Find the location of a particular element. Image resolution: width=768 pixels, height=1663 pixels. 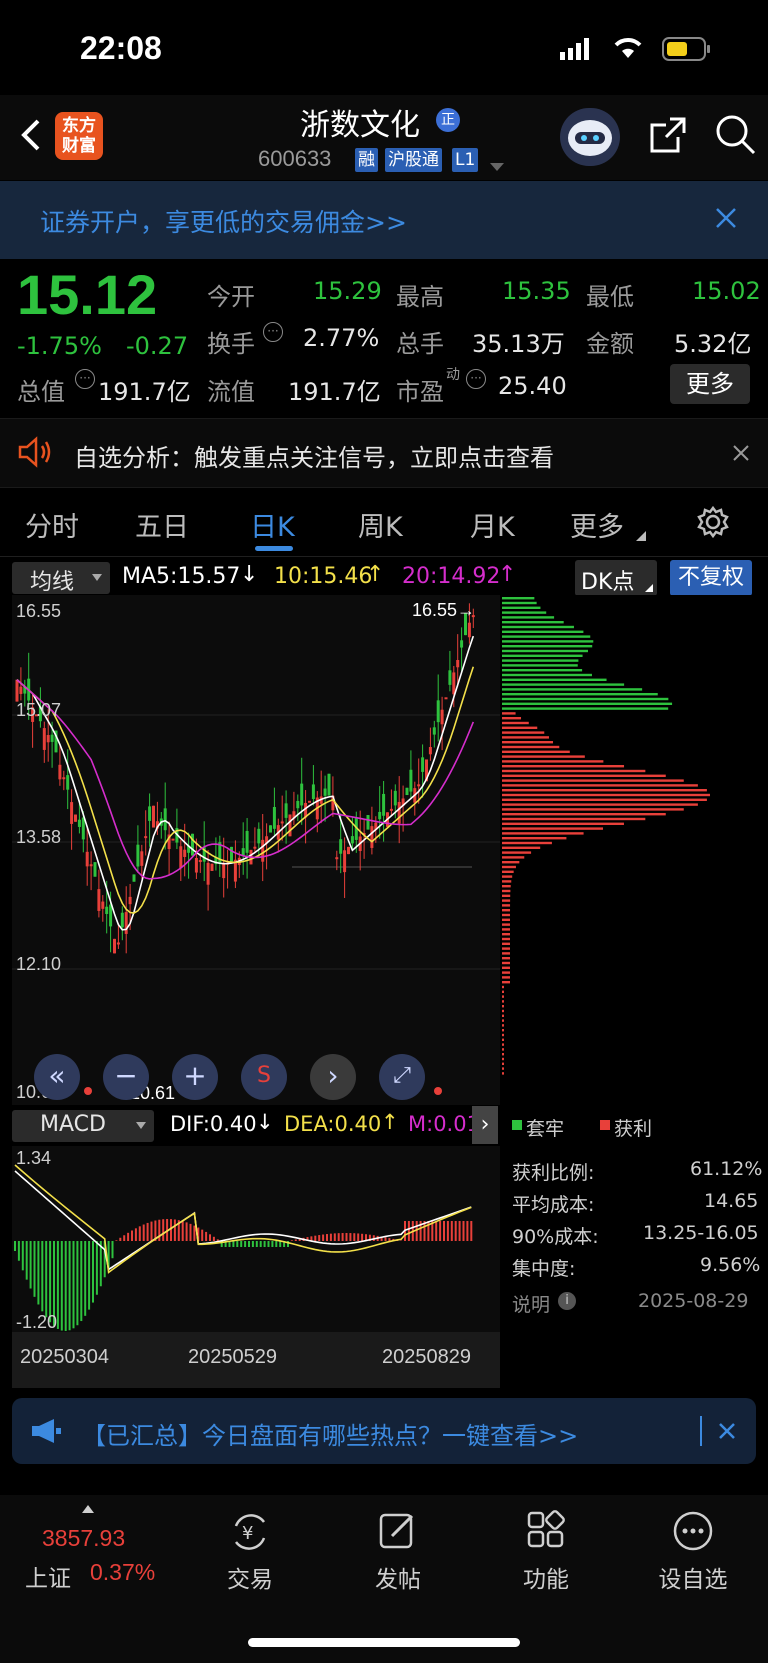

adjust-button: 不复权 is located at coordinates (711, 578).